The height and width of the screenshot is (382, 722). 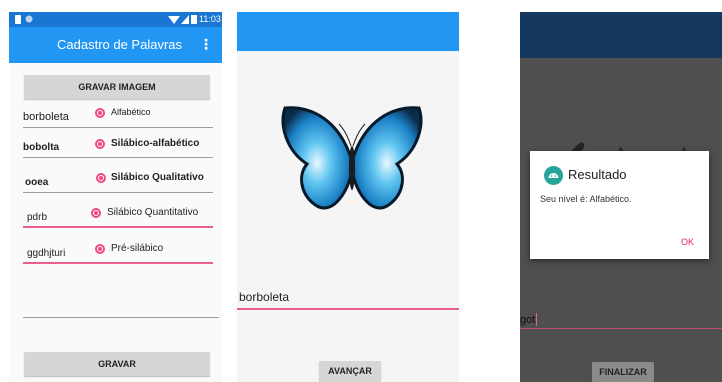 I want to click on sim-icon, so click(x=18, y=19).